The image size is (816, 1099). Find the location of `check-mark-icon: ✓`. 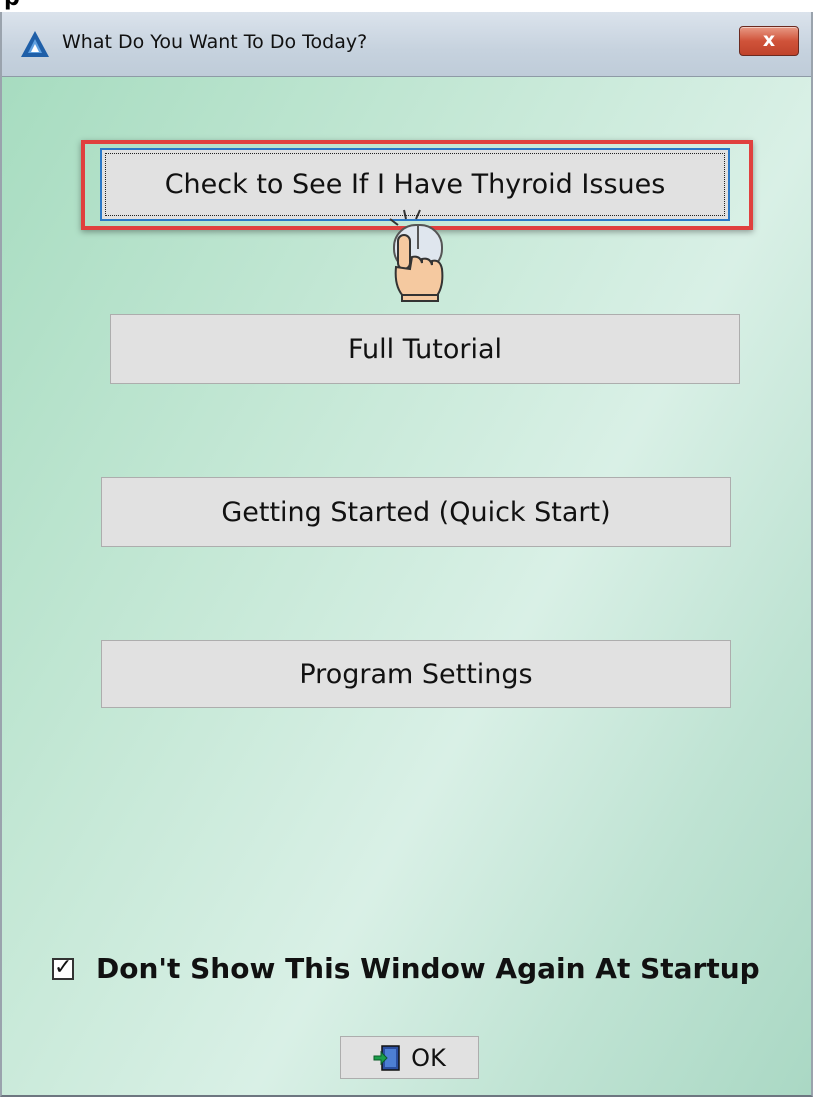

check-mark-icon: ✓ is located at coordinates (63, 967).